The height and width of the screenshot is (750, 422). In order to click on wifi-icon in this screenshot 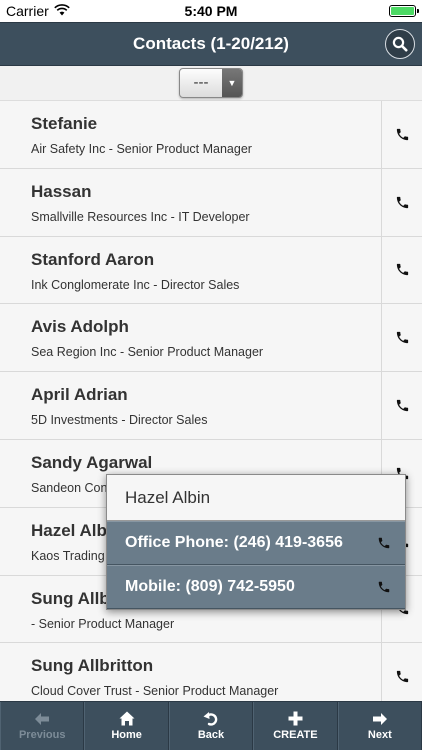, I will do `click(62, 11)`.